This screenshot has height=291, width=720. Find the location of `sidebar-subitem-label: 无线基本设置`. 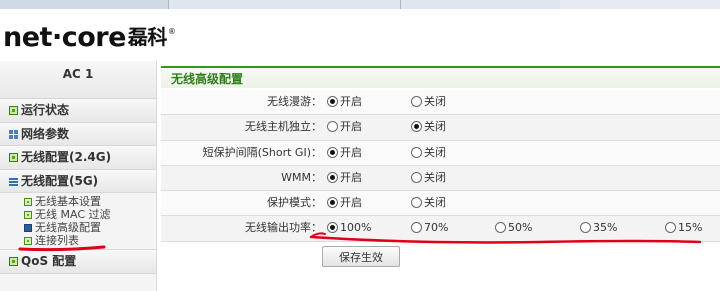

sidebar-subitem-label: 无线基本设置 is located at coordinates (68, 201).